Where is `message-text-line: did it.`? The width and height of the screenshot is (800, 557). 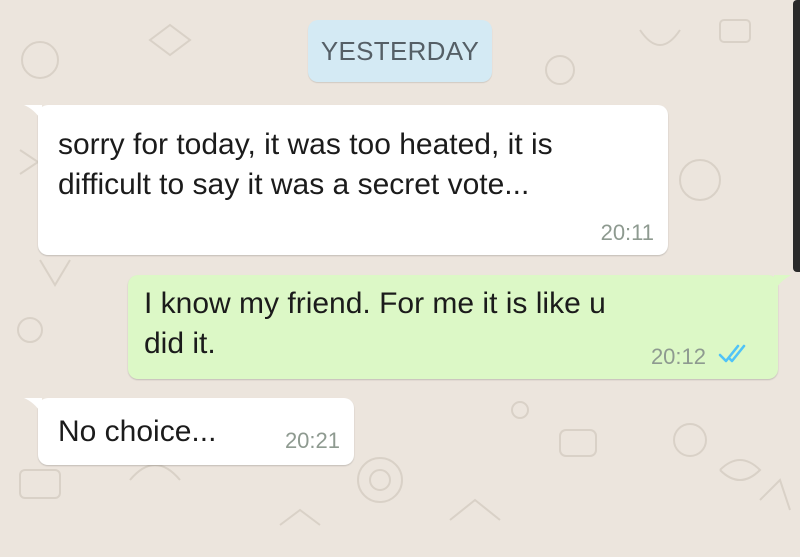 message-text-line: did it. is located at coordinates (180, 343).